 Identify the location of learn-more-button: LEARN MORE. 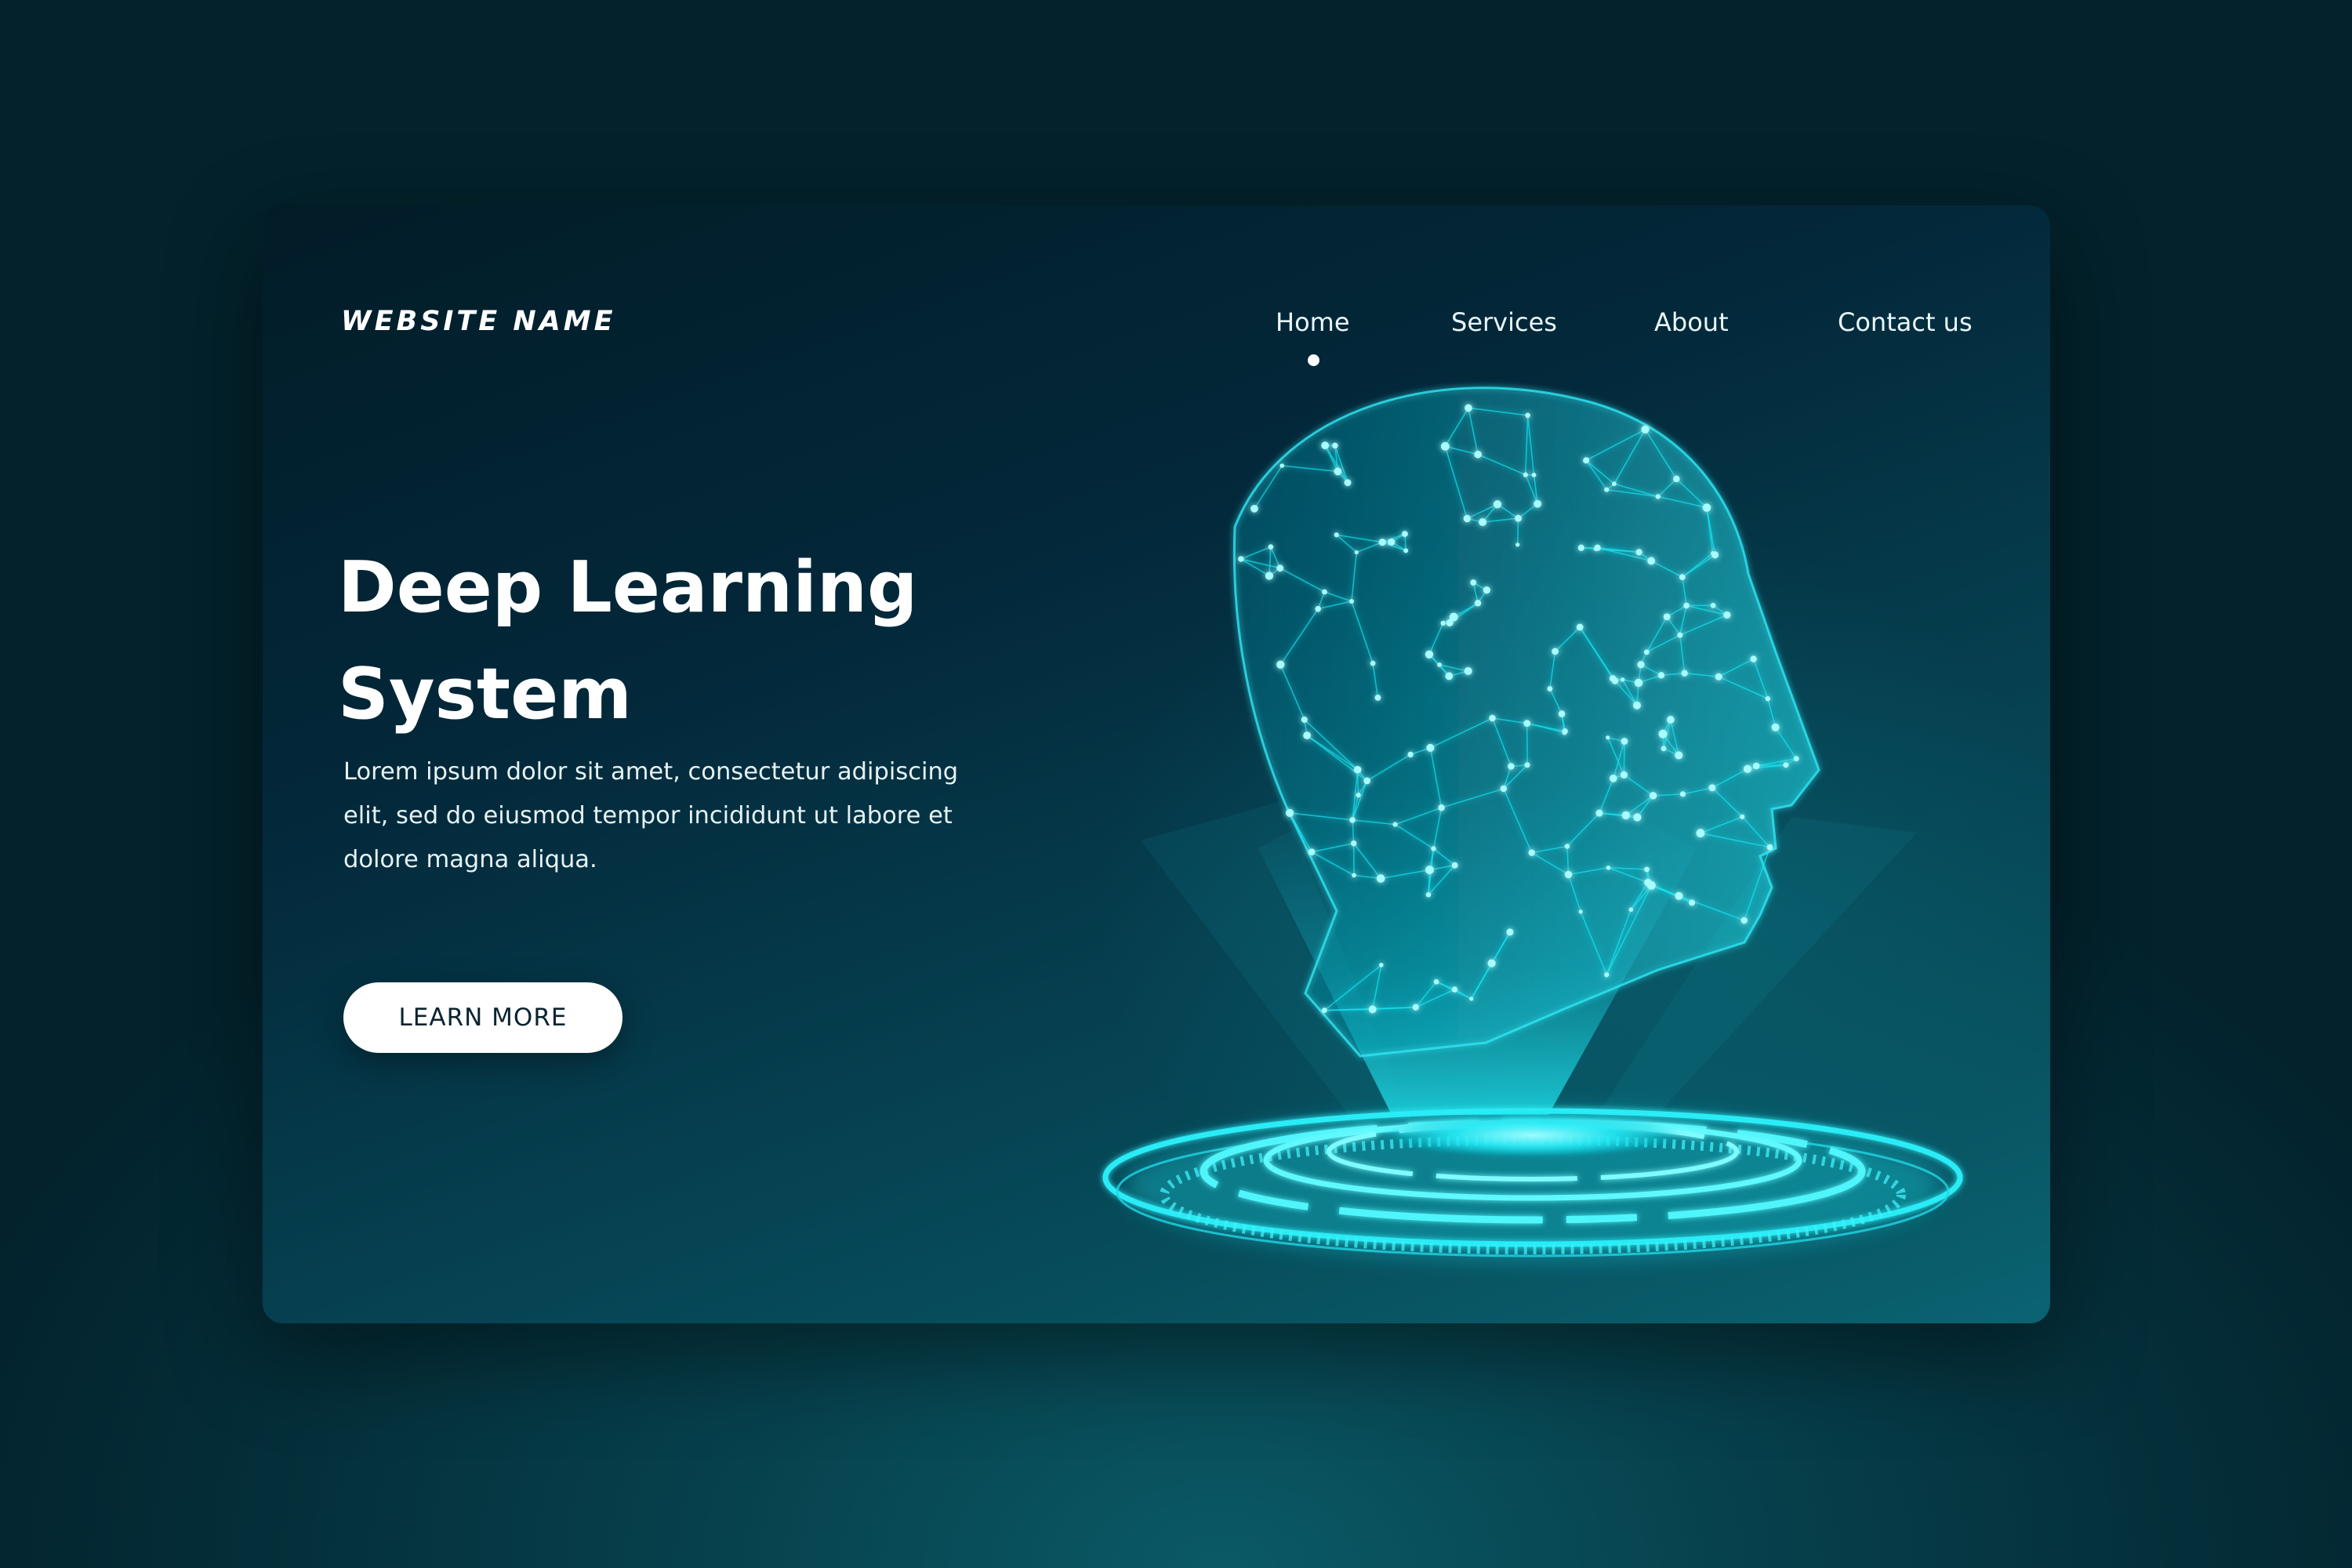
(482, 1017).